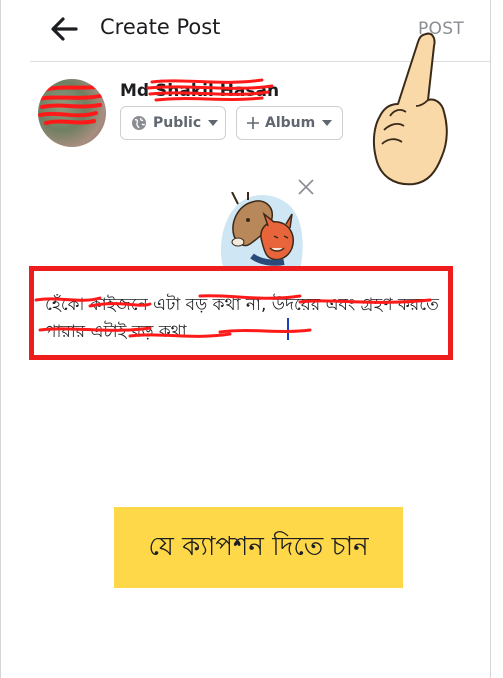  Describe the element at coordinates (210, 90) in the screenshot. I see `name-redaction` at that location.